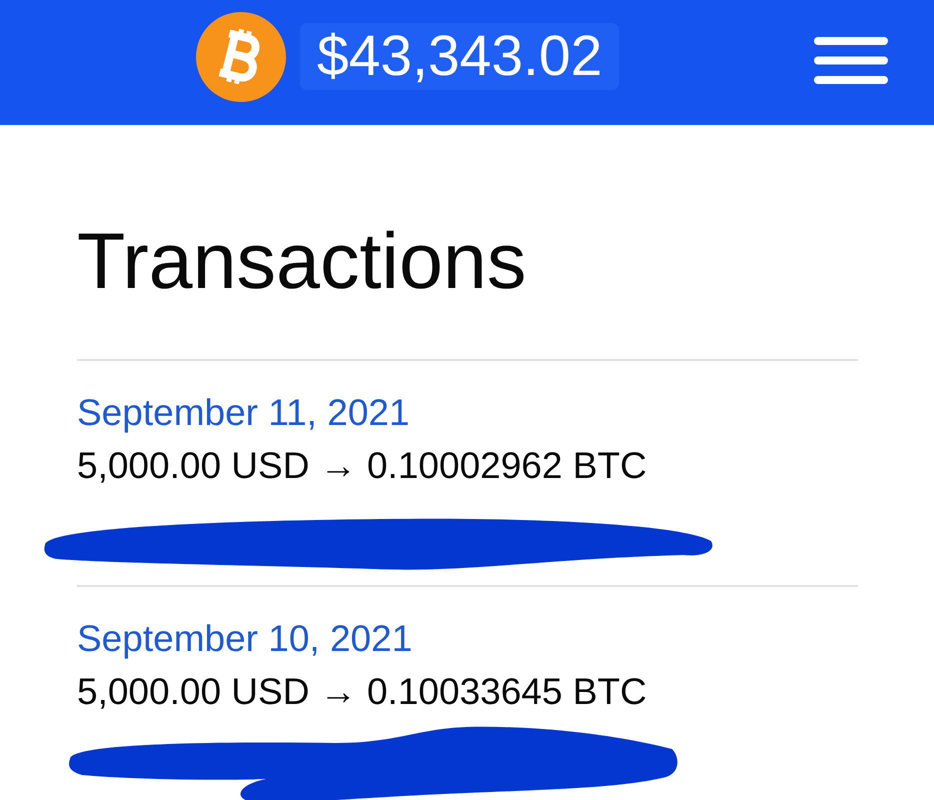  I want to click on menu-button, so click(851, 60).